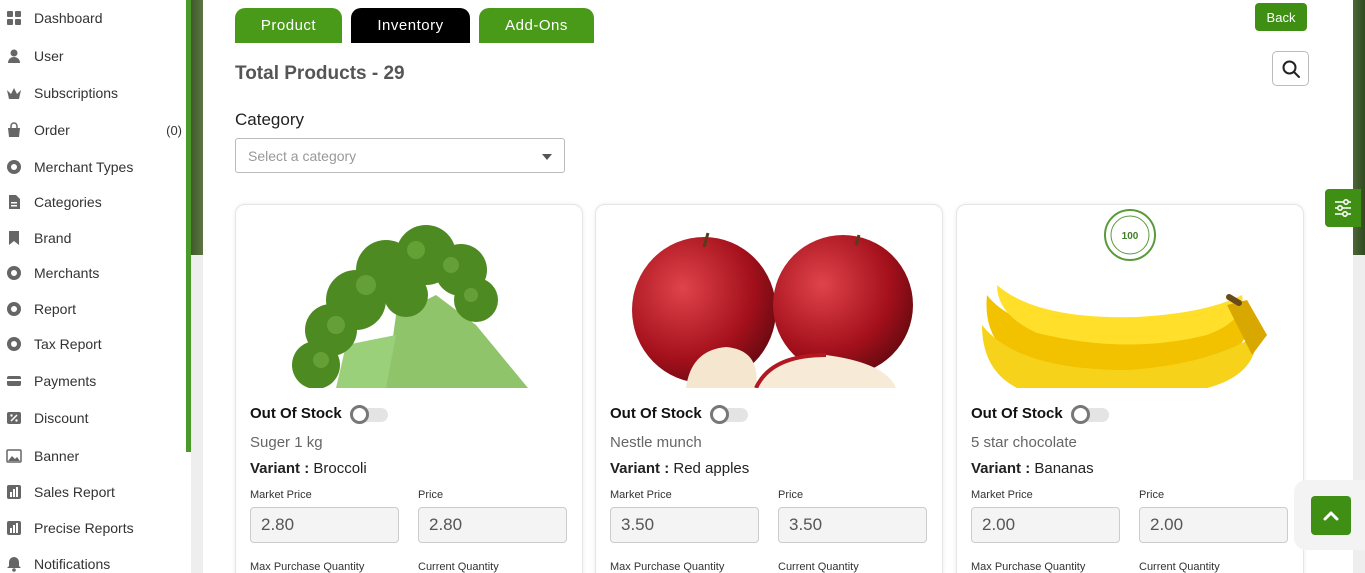 This screenshot has width=1365, height=573. I want to click on sliders-icon, so click(1343, 208).